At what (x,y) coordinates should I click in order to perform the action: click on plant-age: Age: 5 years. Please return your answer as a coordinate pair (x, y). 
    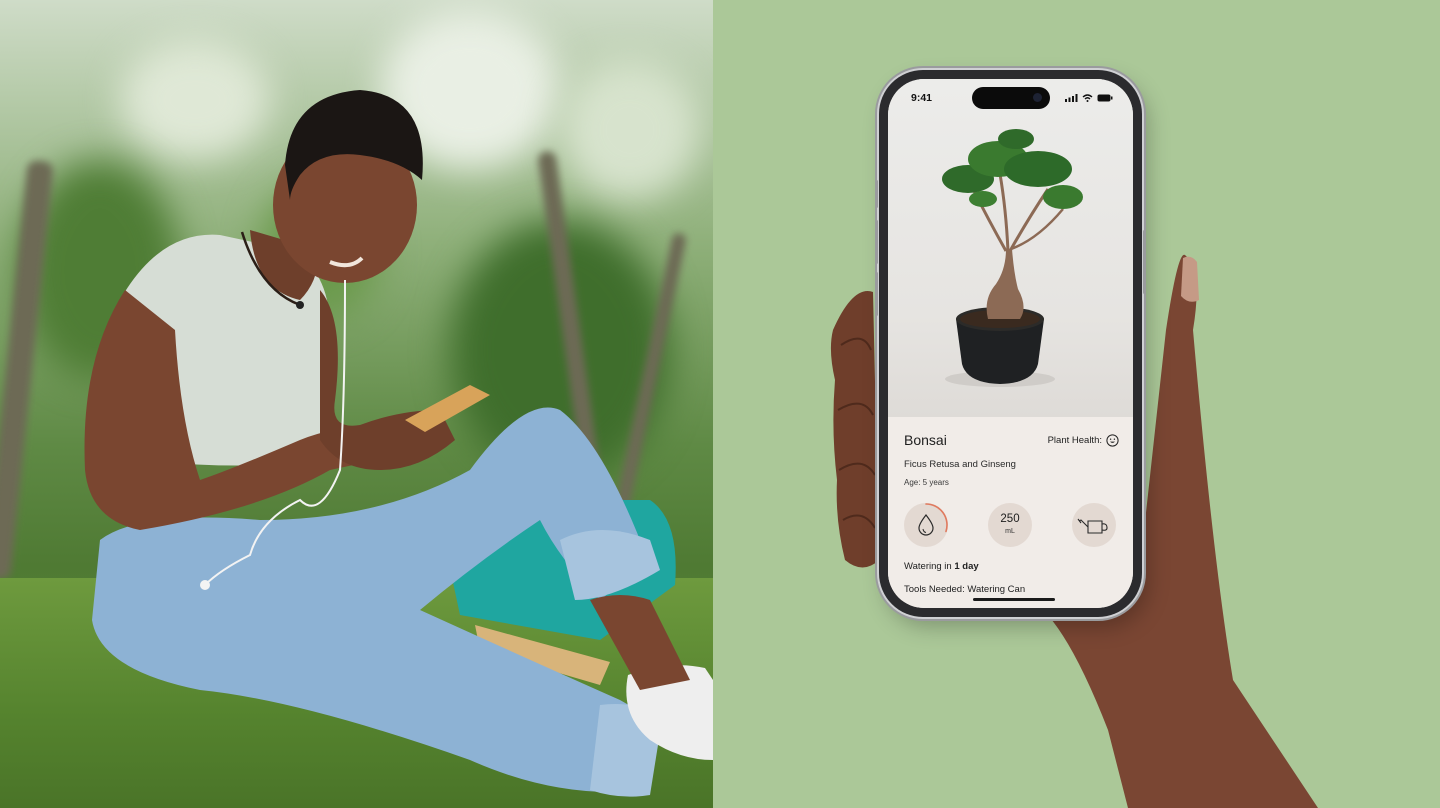
    Looking at the image, I should click on (926, 482).